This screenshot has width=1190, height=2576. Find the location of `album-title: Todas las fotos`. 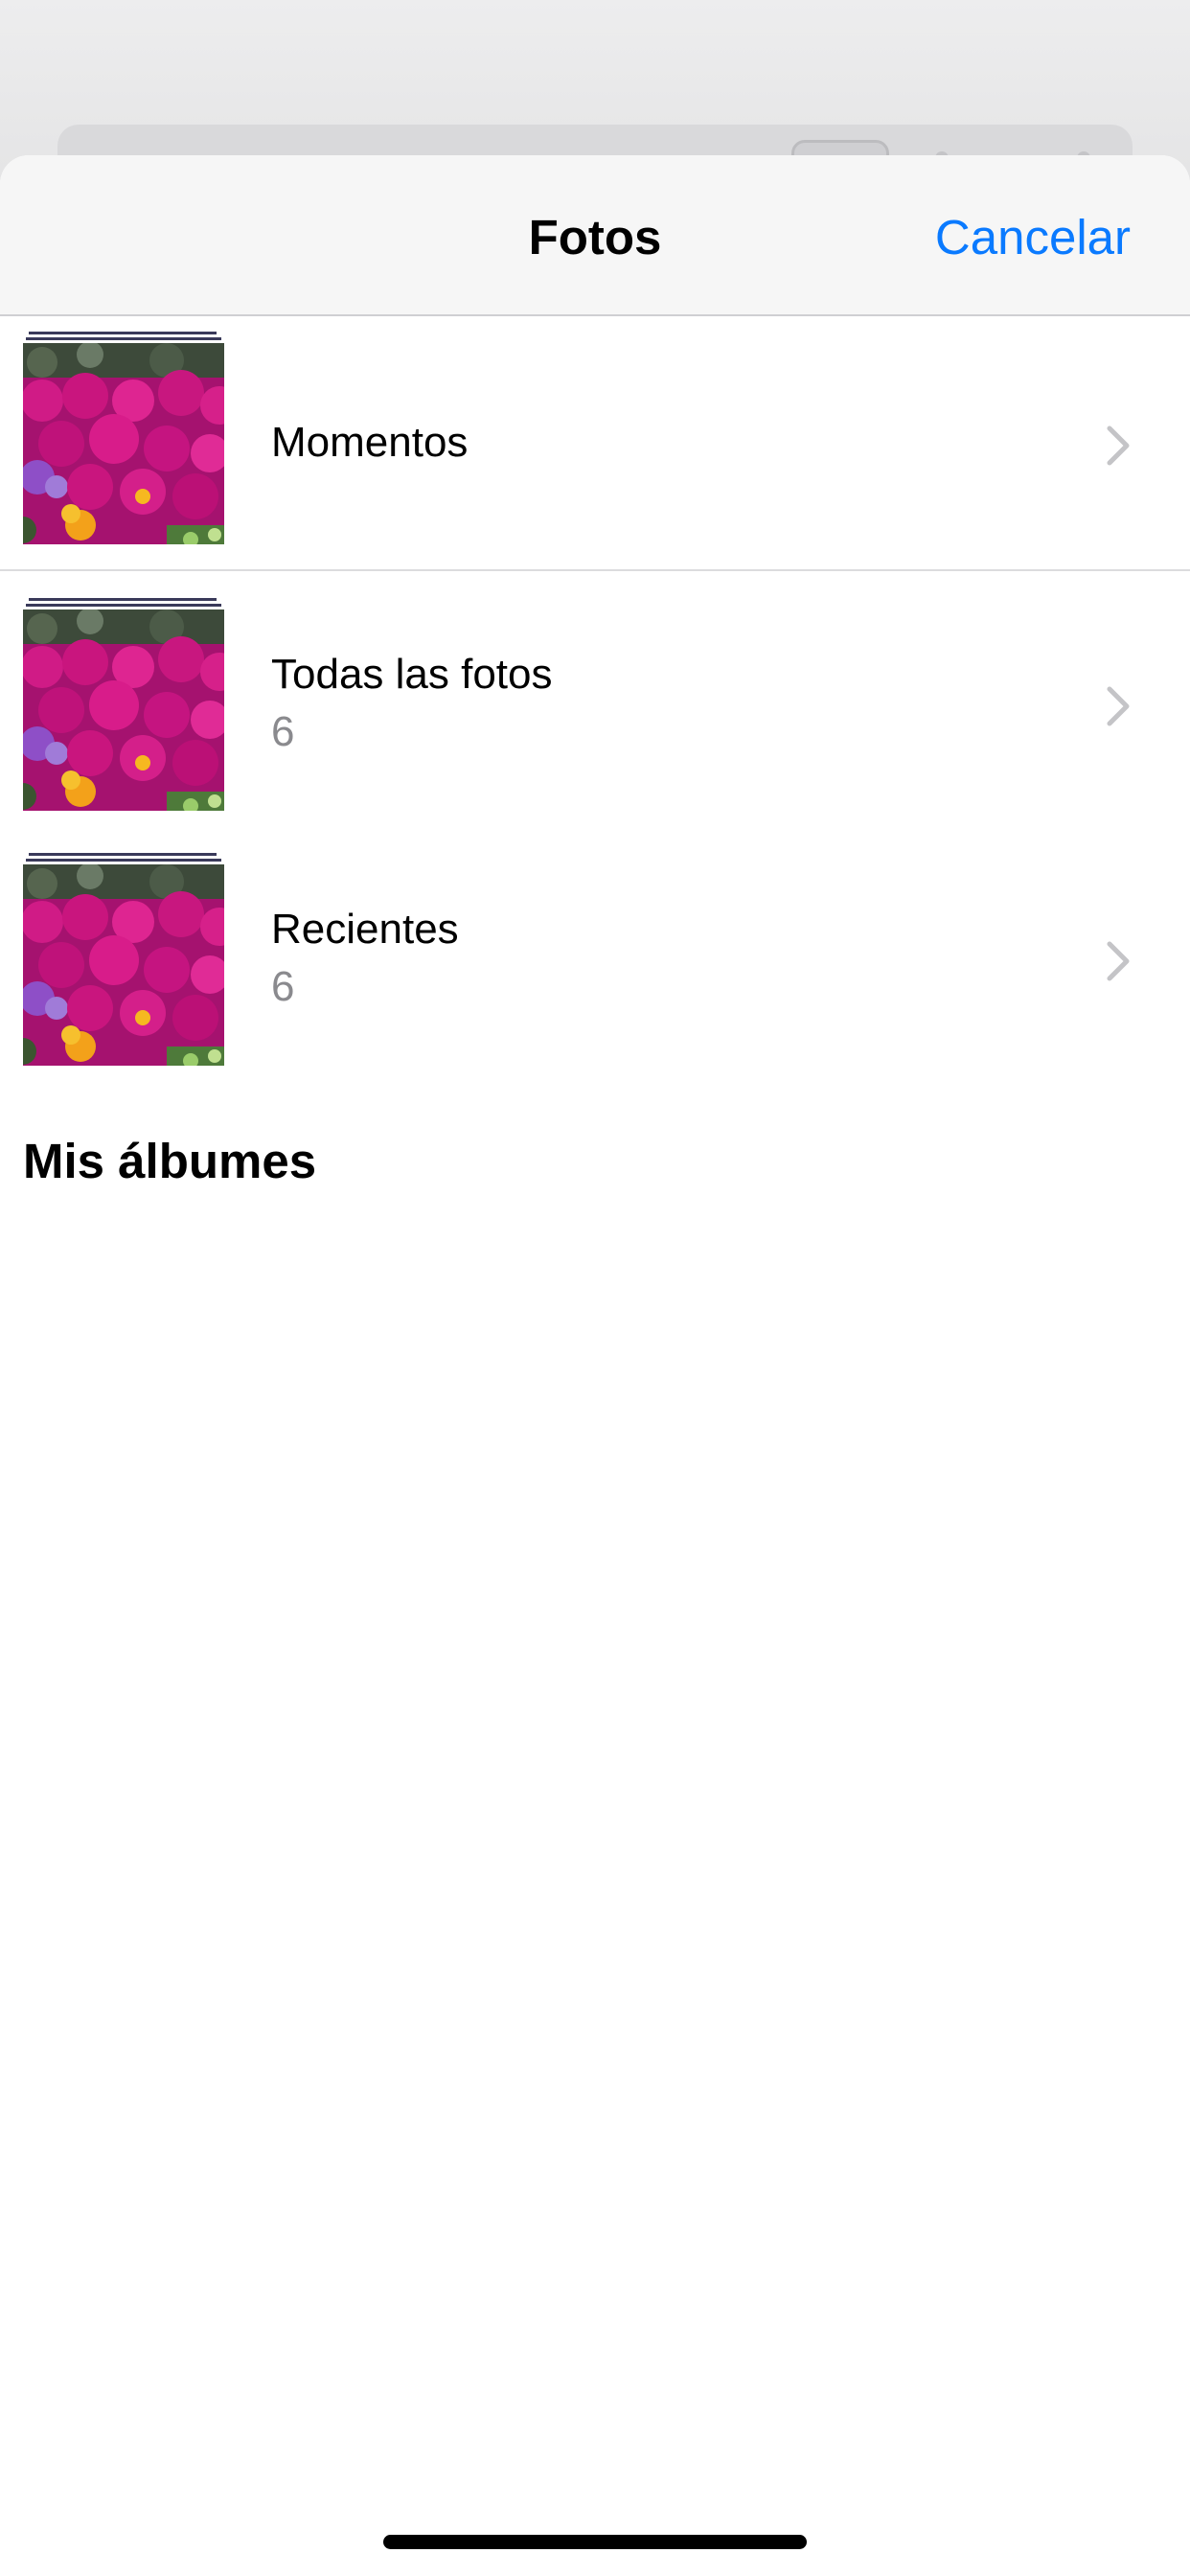

album-title: Todas las fotos is located at coordinates (412, 674).